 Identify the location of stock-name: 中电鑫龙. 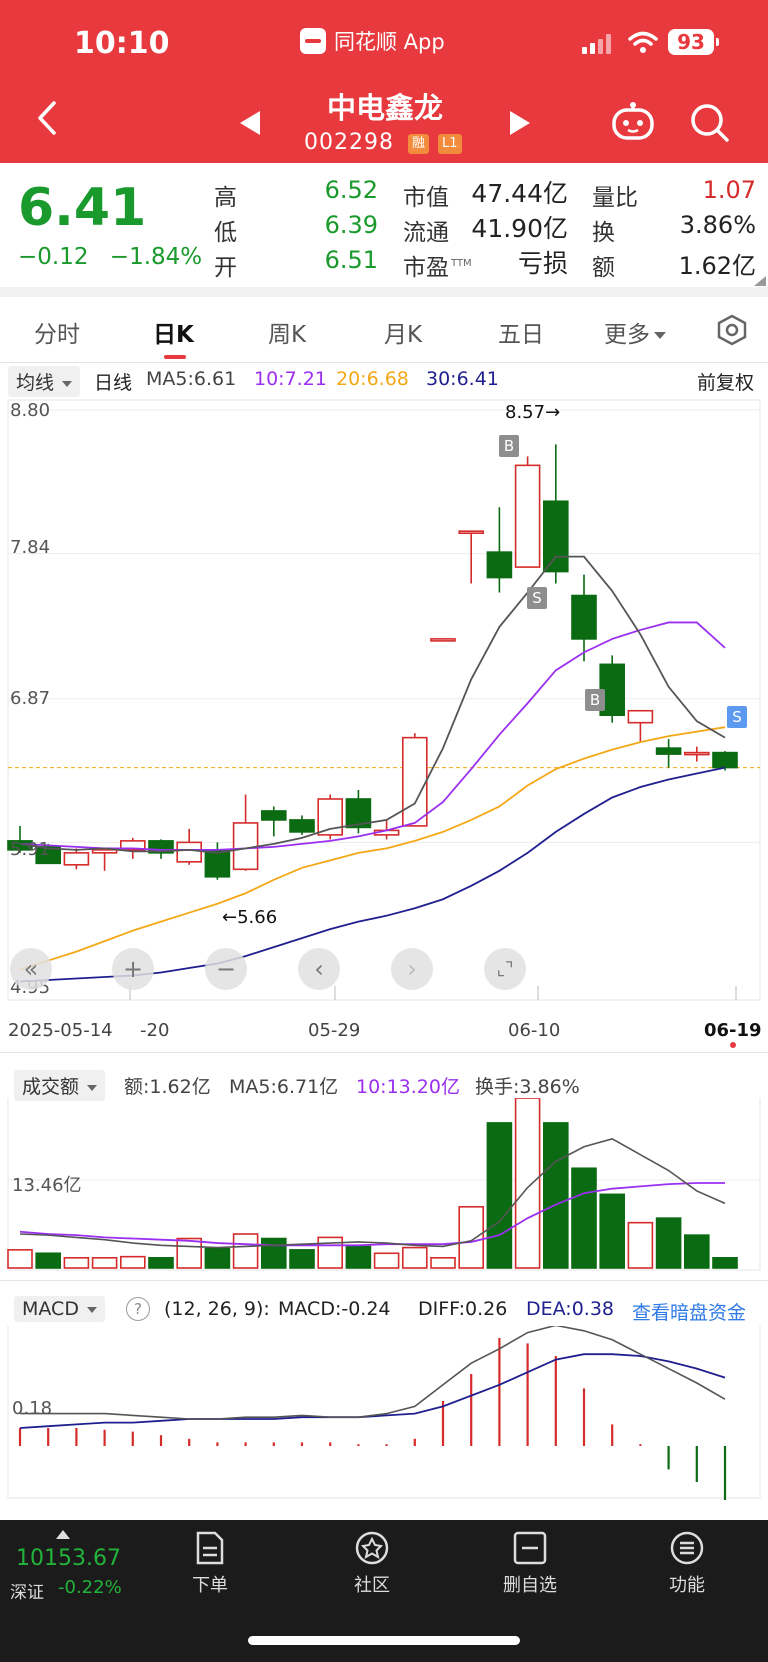
(384, 108).